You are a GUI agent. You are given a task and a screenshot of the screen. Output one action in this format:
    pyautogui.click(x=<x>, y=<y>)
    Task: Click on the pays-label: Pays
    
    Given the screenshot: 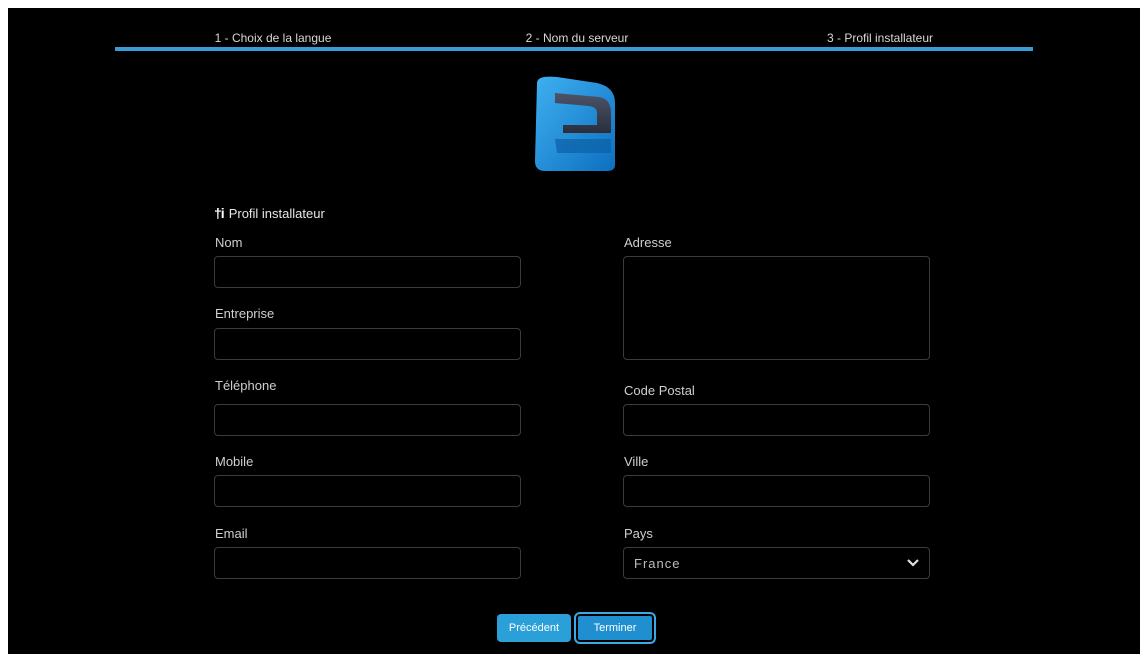 What is the action you would take?
    pyautogui.click(x=638, y=533)
    